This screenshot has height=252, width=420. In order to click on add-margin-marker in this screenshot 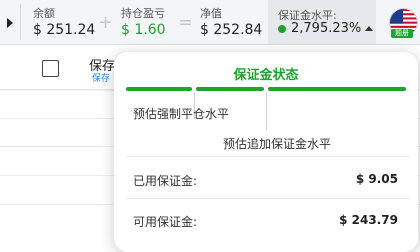, I will do `click(266, 111)`.